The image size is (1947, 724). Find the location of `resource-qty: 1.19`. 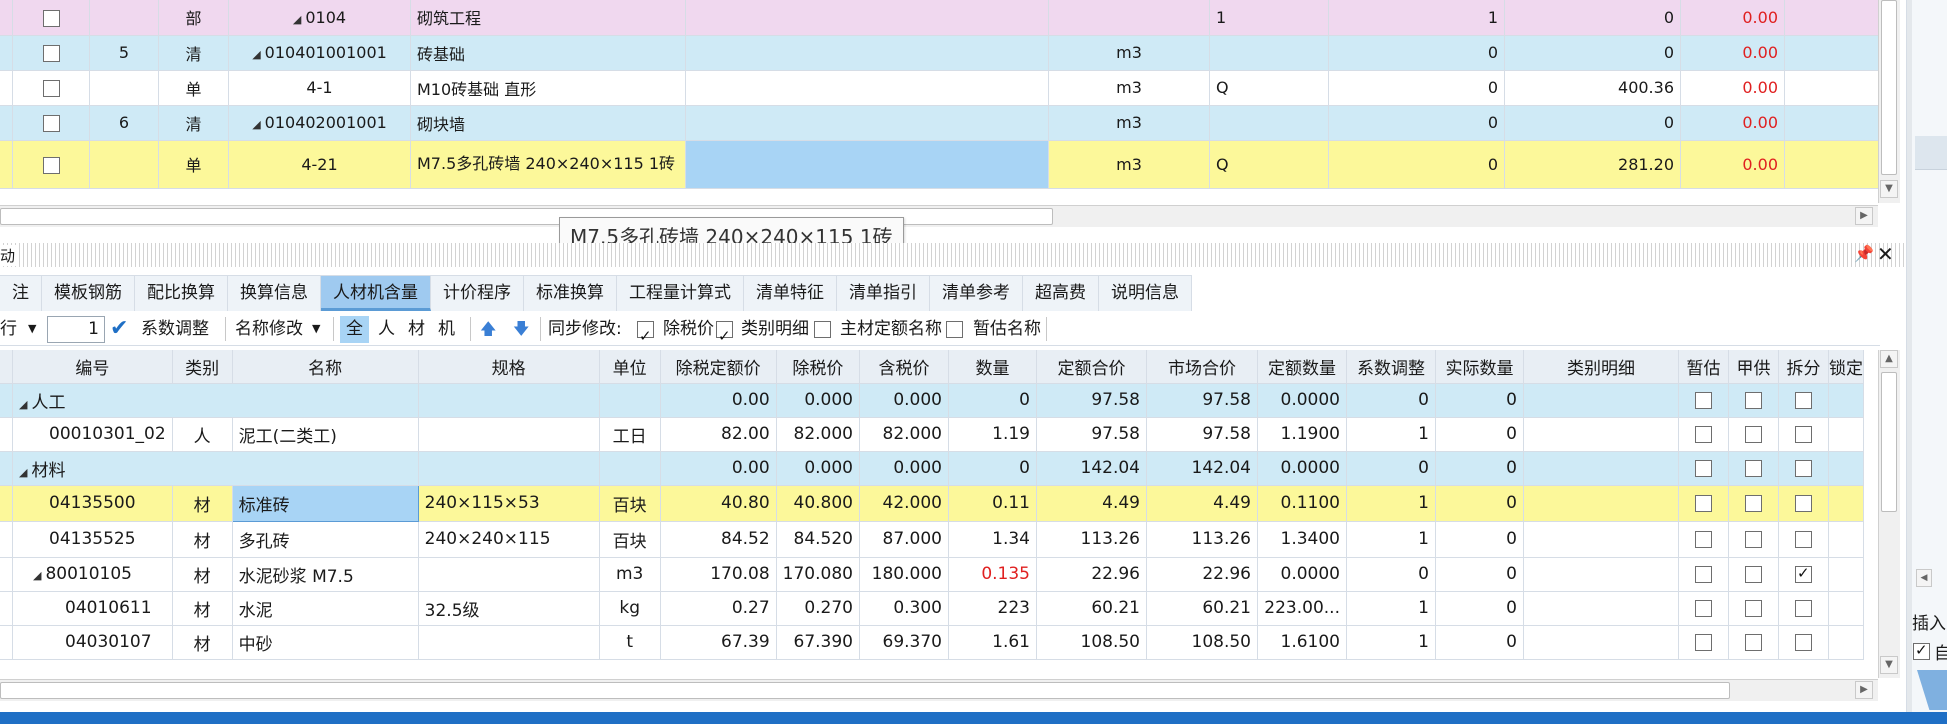

resource-qty: 1.19 is located at coordinates (992, 434).